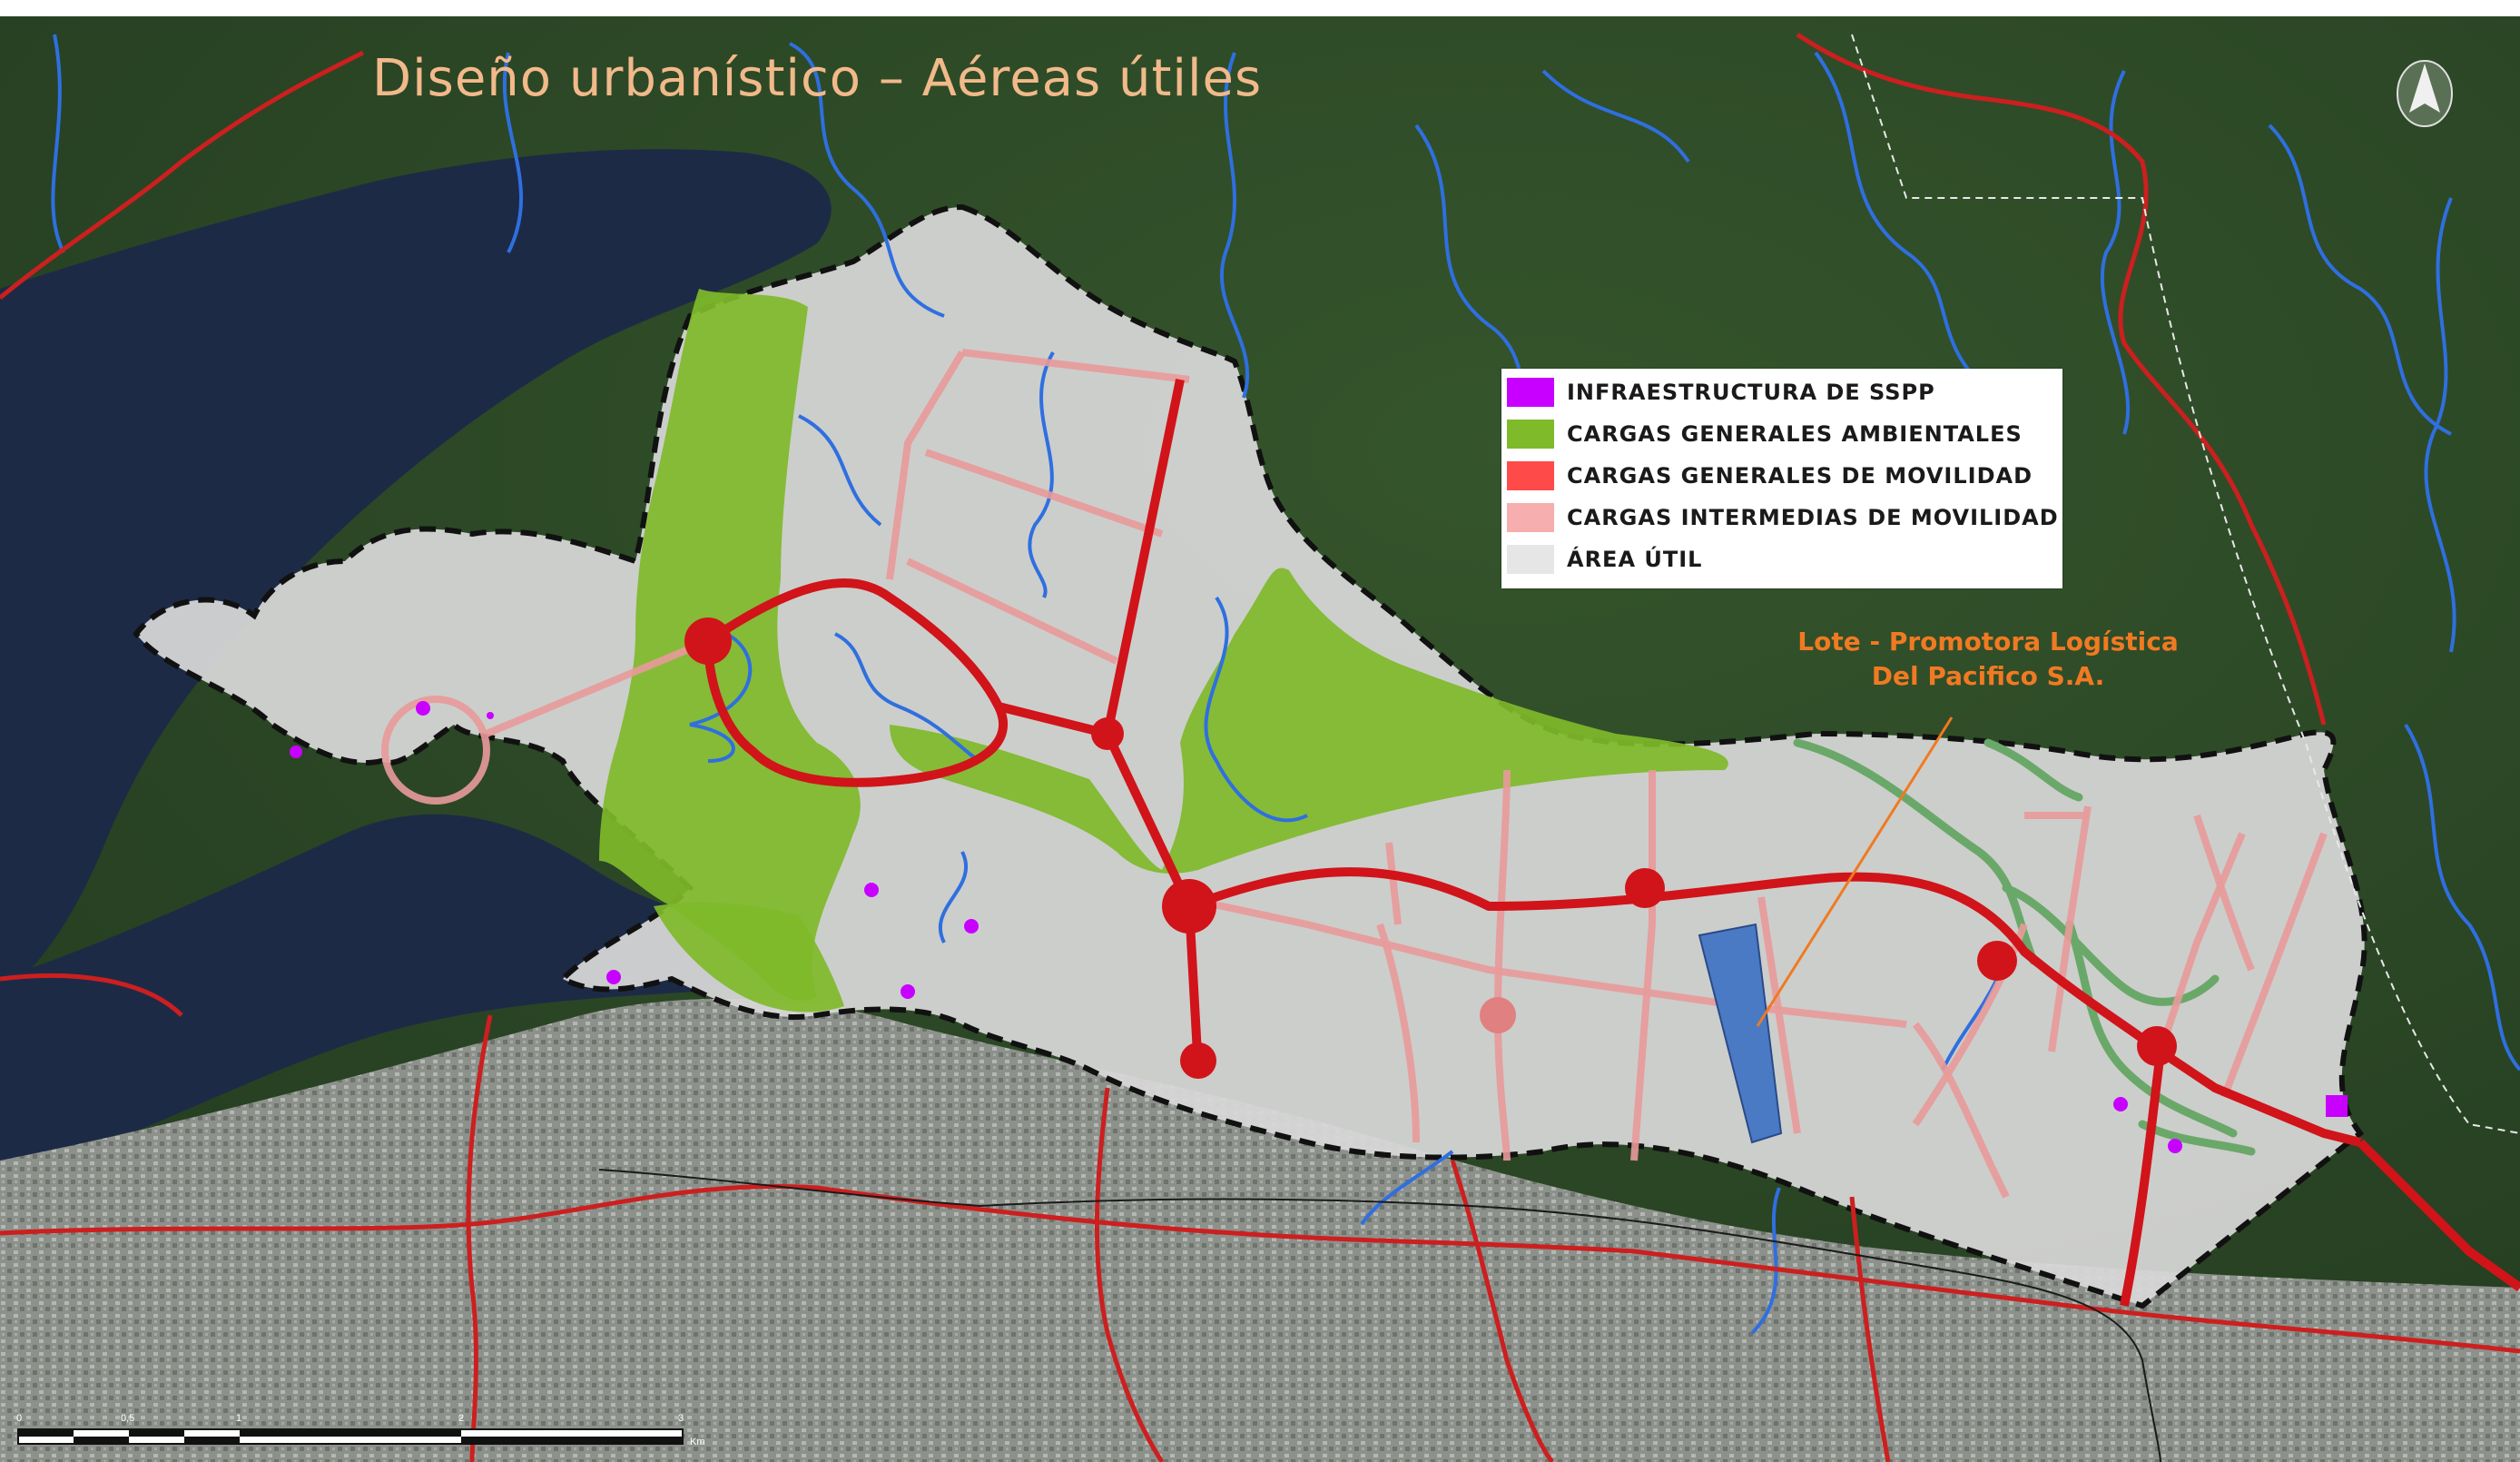  What do you see at coordinates (1531, 434) in the screenshot?
I see `legend-swatch-environmental` at bounding box center [1531, 434].